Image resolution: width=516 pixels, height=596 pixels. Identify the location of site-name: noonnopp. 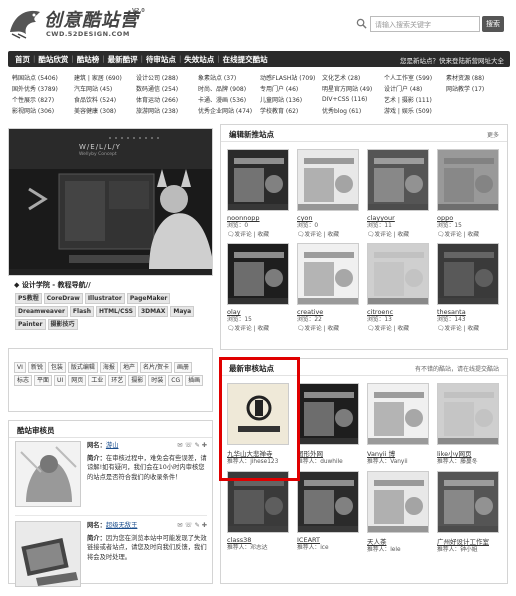
(262, 218).